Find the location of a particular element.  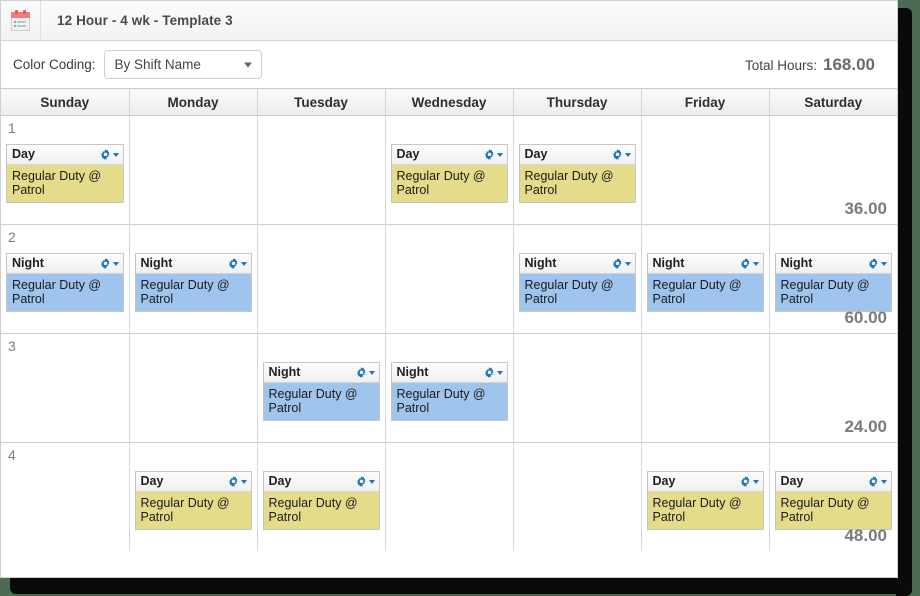

total-hours: Total Hours: 168.00 is located at coordinates (815, 65).